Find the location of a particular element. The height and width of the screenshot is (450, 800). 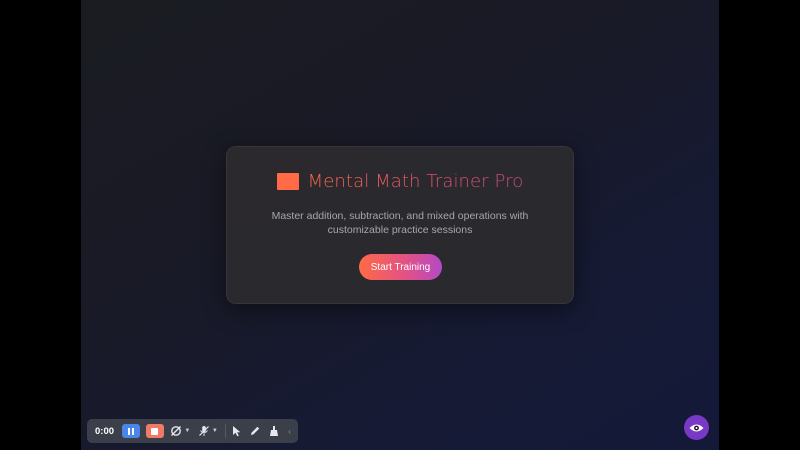

eye-icon is located at coordinates (696, 427).